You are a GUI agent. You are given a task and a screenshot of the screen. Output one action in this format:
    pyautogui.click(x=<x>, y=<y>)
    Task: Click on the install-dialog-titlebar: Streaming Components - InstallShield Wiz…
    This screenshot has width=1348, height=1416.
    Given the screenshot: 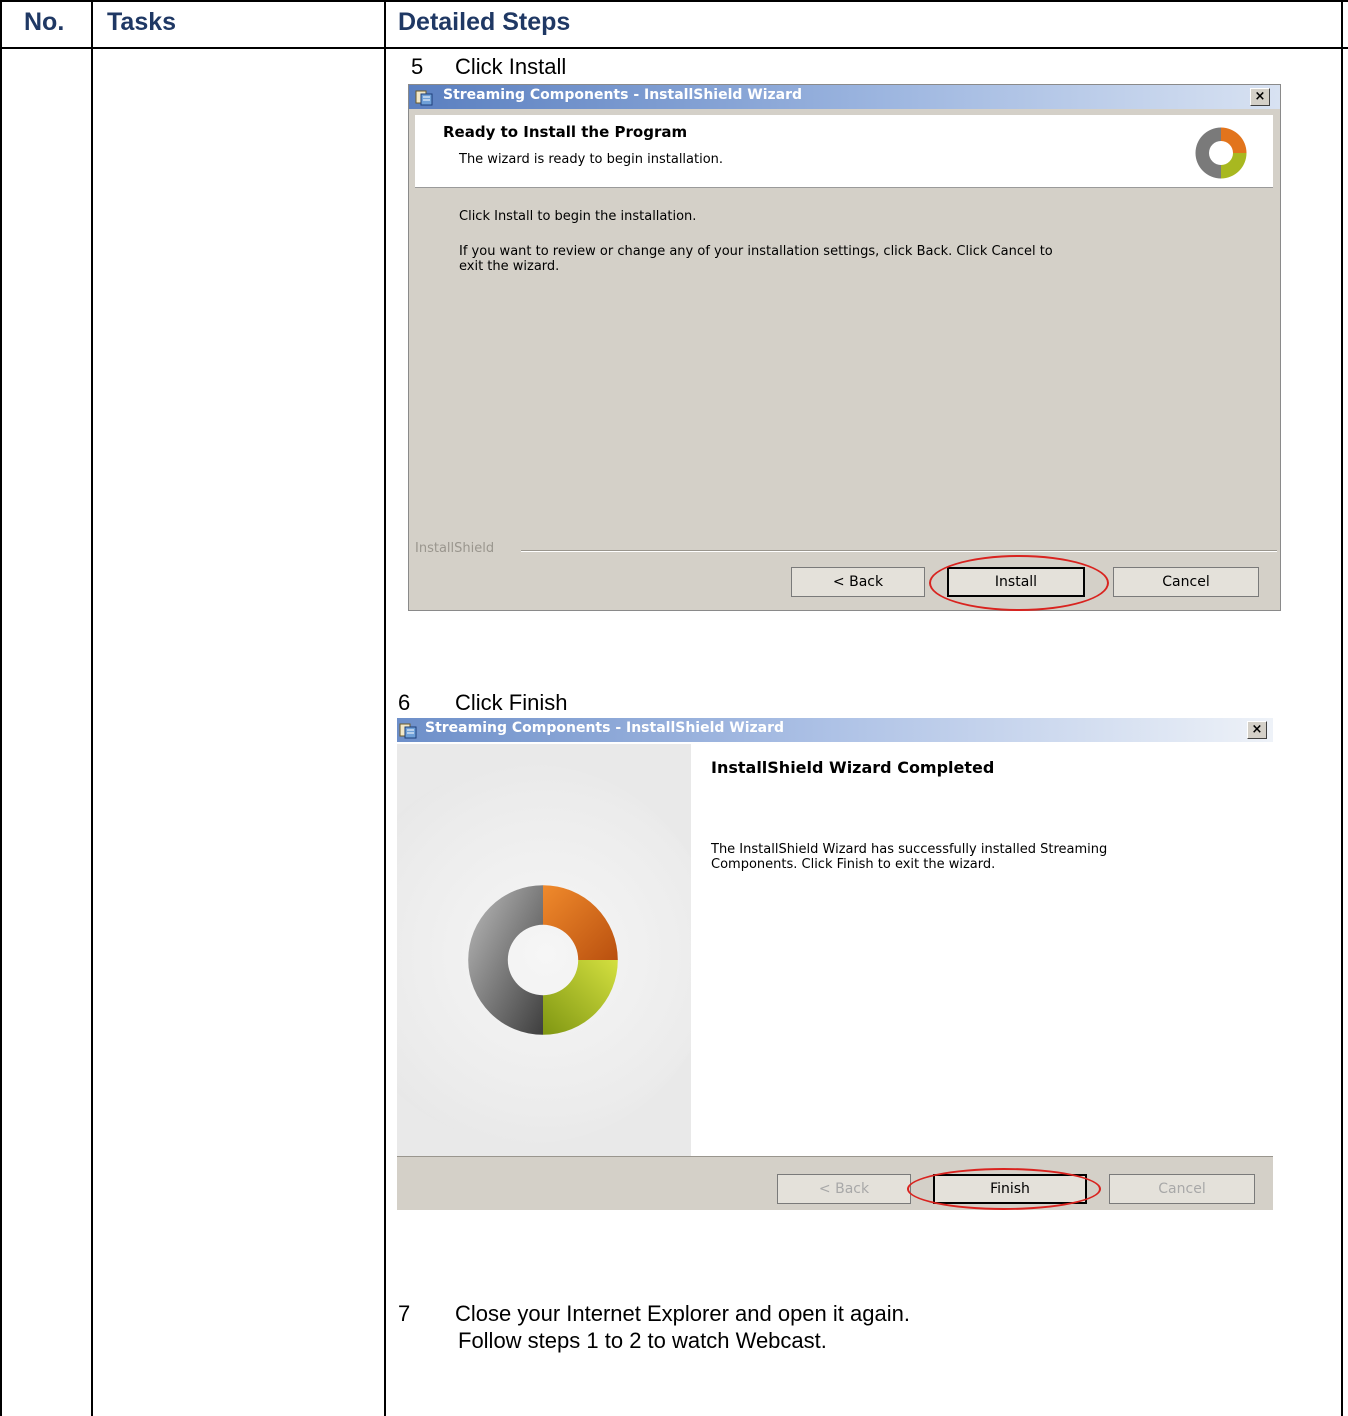 What is the action you would take?
    pyautogui.click(x=844, y=97)
    